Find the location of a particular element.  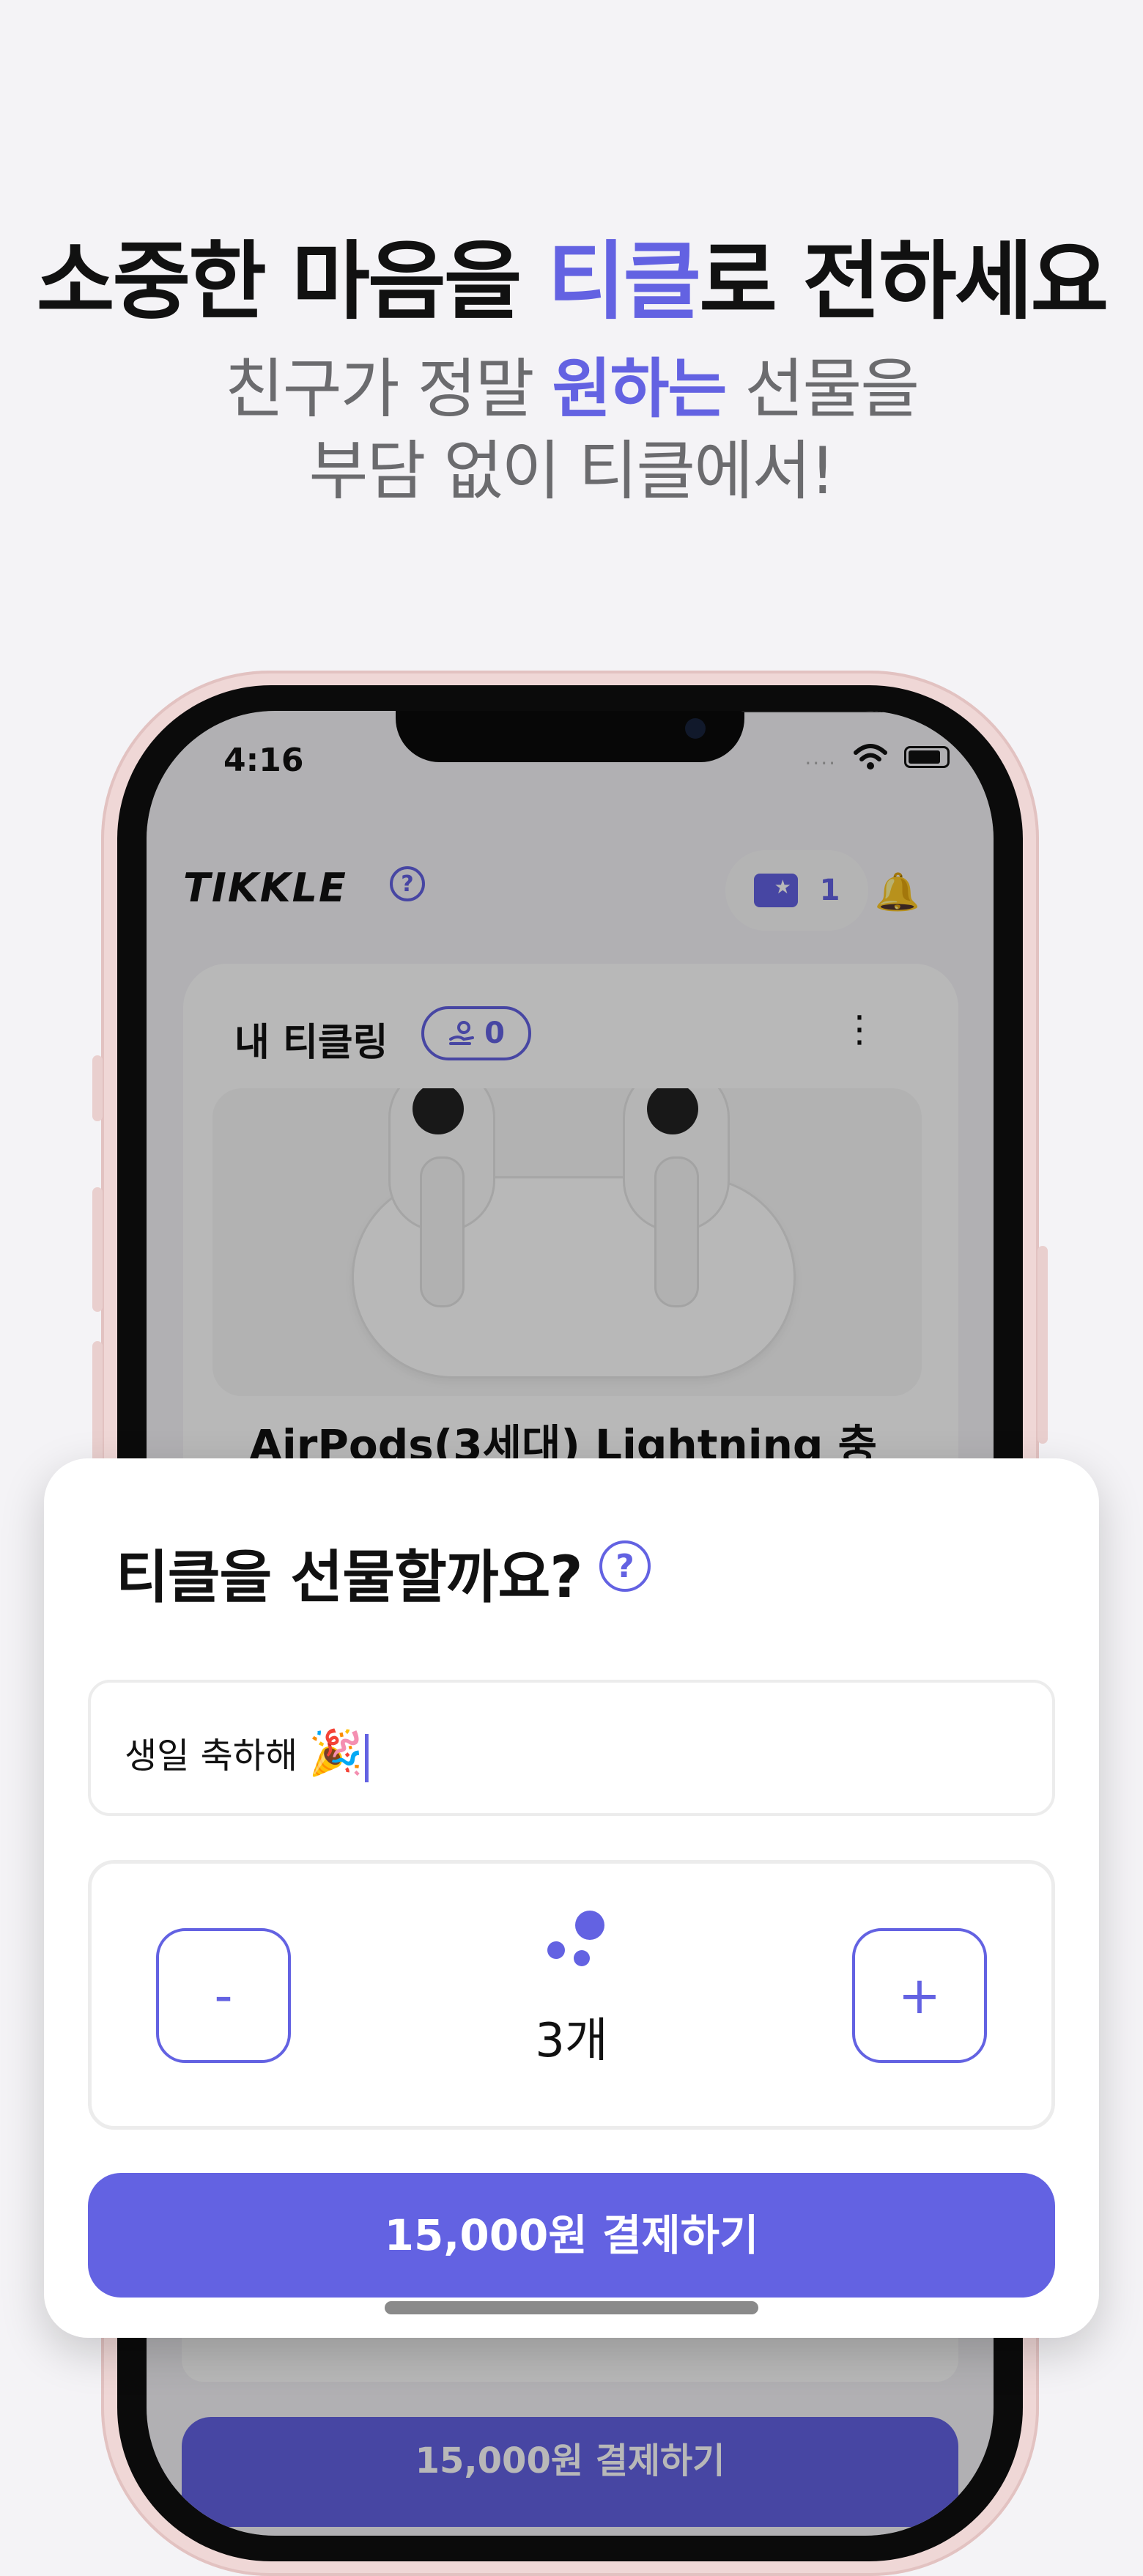

promo-headline: 소중한 마음을 티클로 전하세요 is located at coordinates (571, 274).